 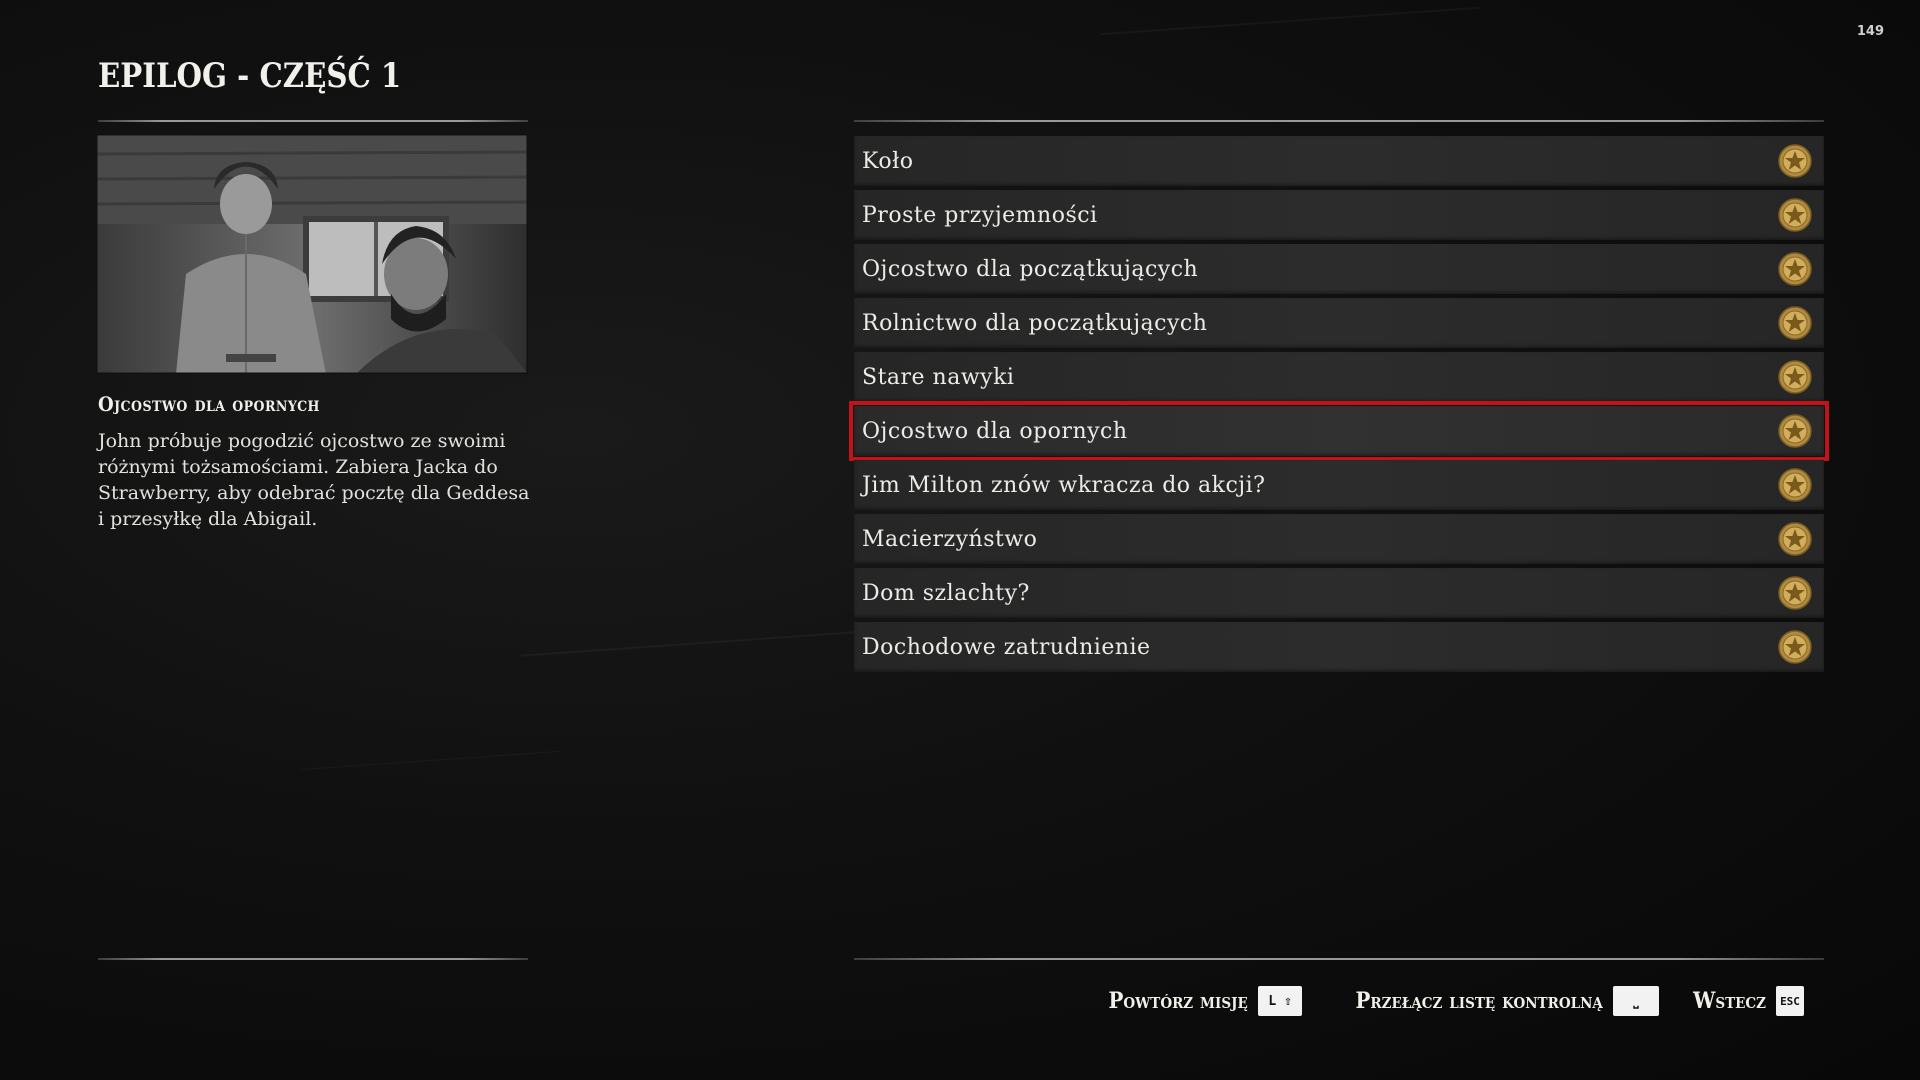 What do you see at coordinates (313, 959) in the screenshot?
I see `left-bottom-divider` at bounding box center [313, 959].